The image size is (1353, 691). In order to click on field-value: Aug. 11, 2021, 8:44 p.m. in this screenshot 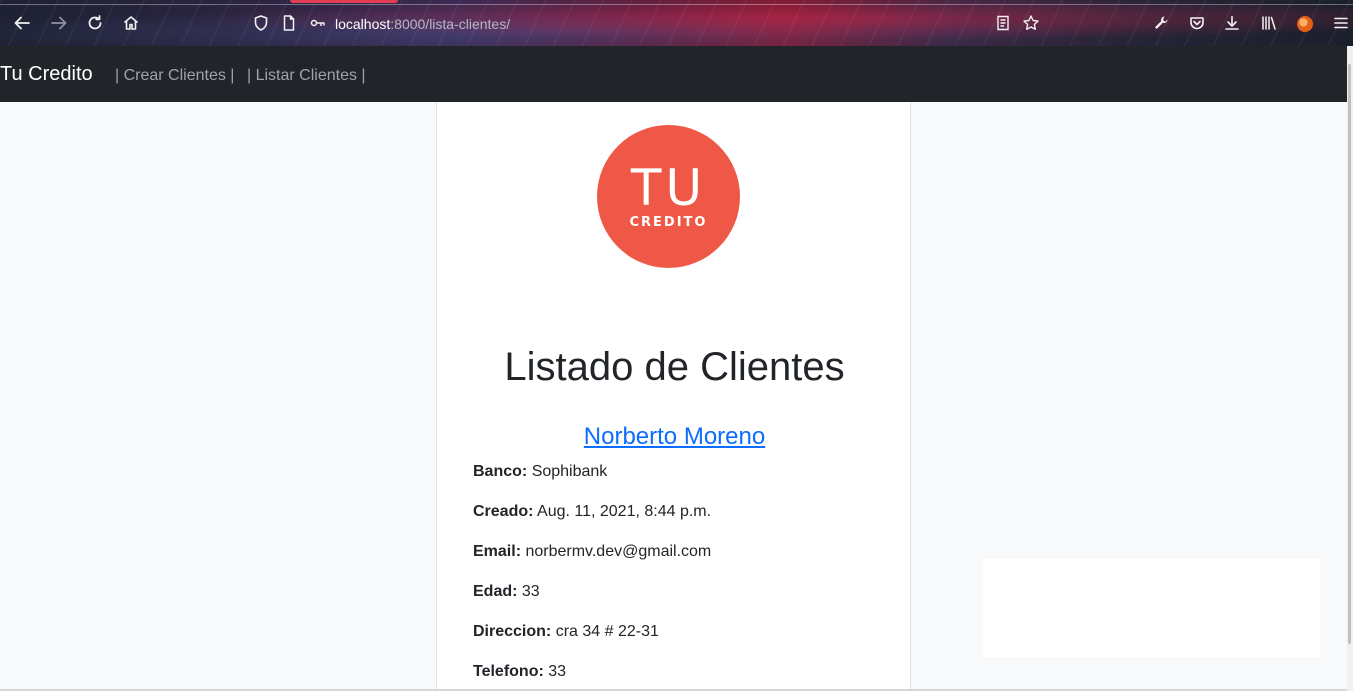, I will do `click(624, 511)`.